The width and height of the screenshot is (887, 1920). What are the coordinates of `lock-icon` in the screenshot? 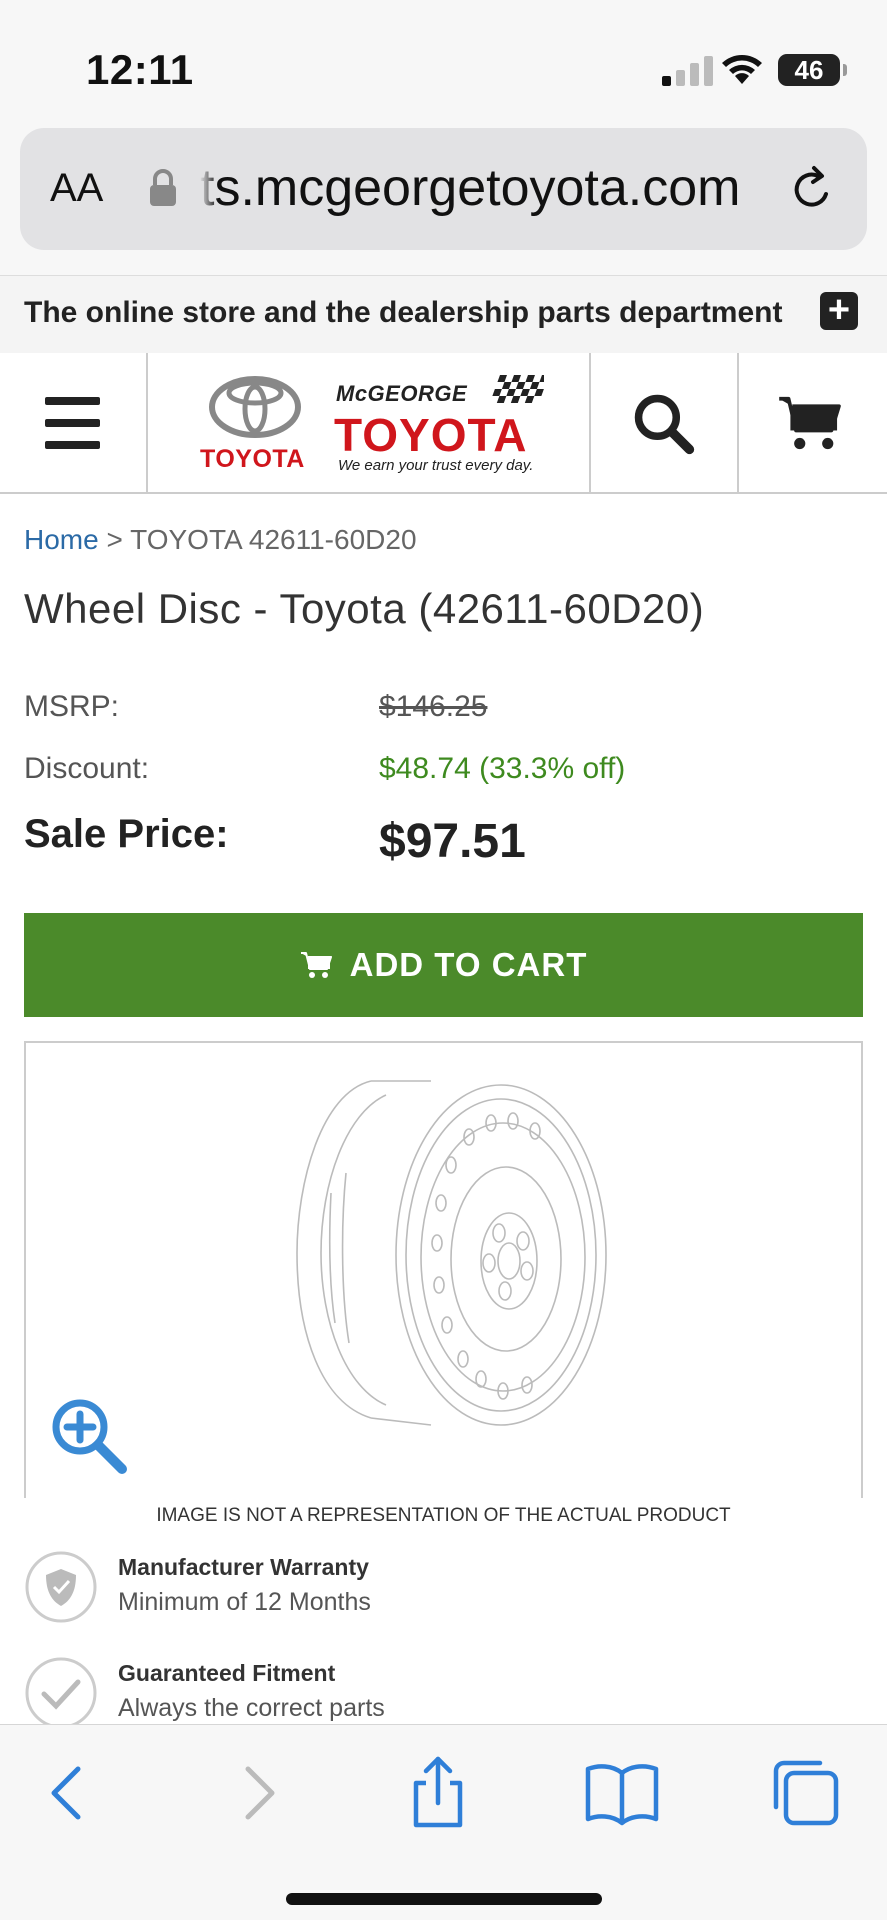 It's located at (163, 187).